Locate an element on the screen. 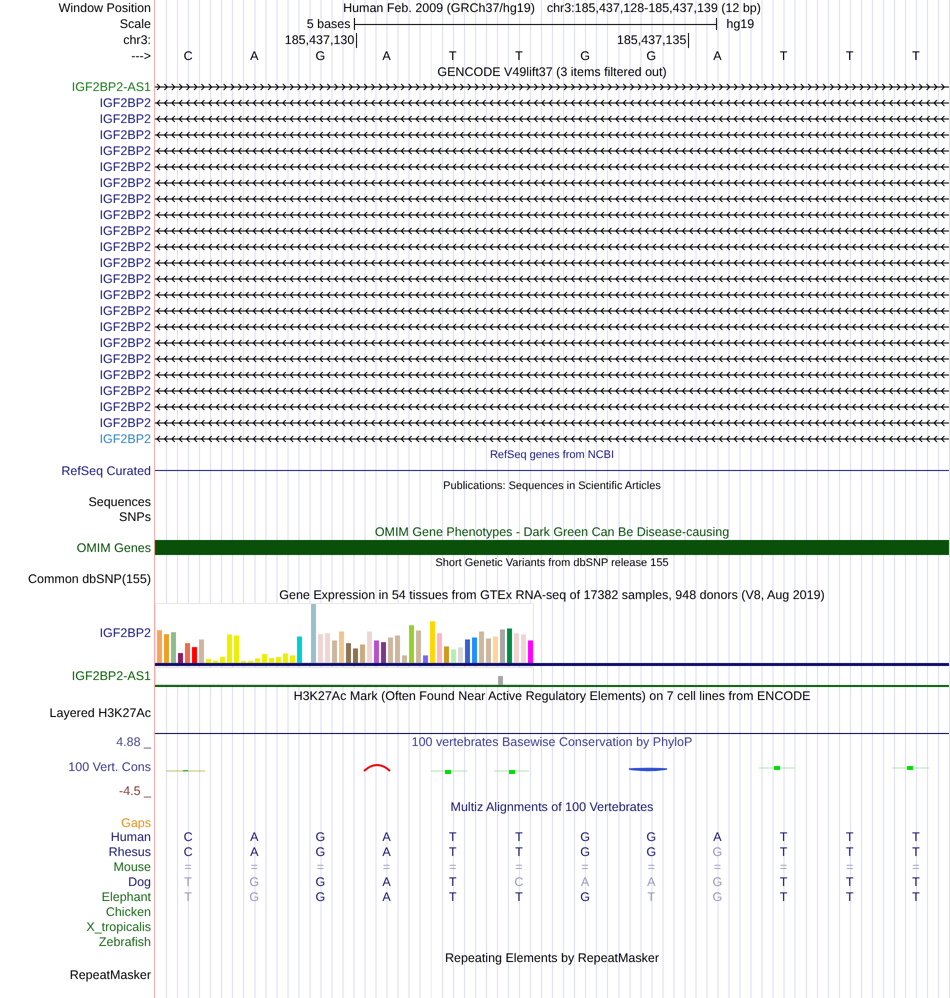 The width and height of the screenshot is (950, 998). row-label: chr3: is located at coordinates (137, 40).